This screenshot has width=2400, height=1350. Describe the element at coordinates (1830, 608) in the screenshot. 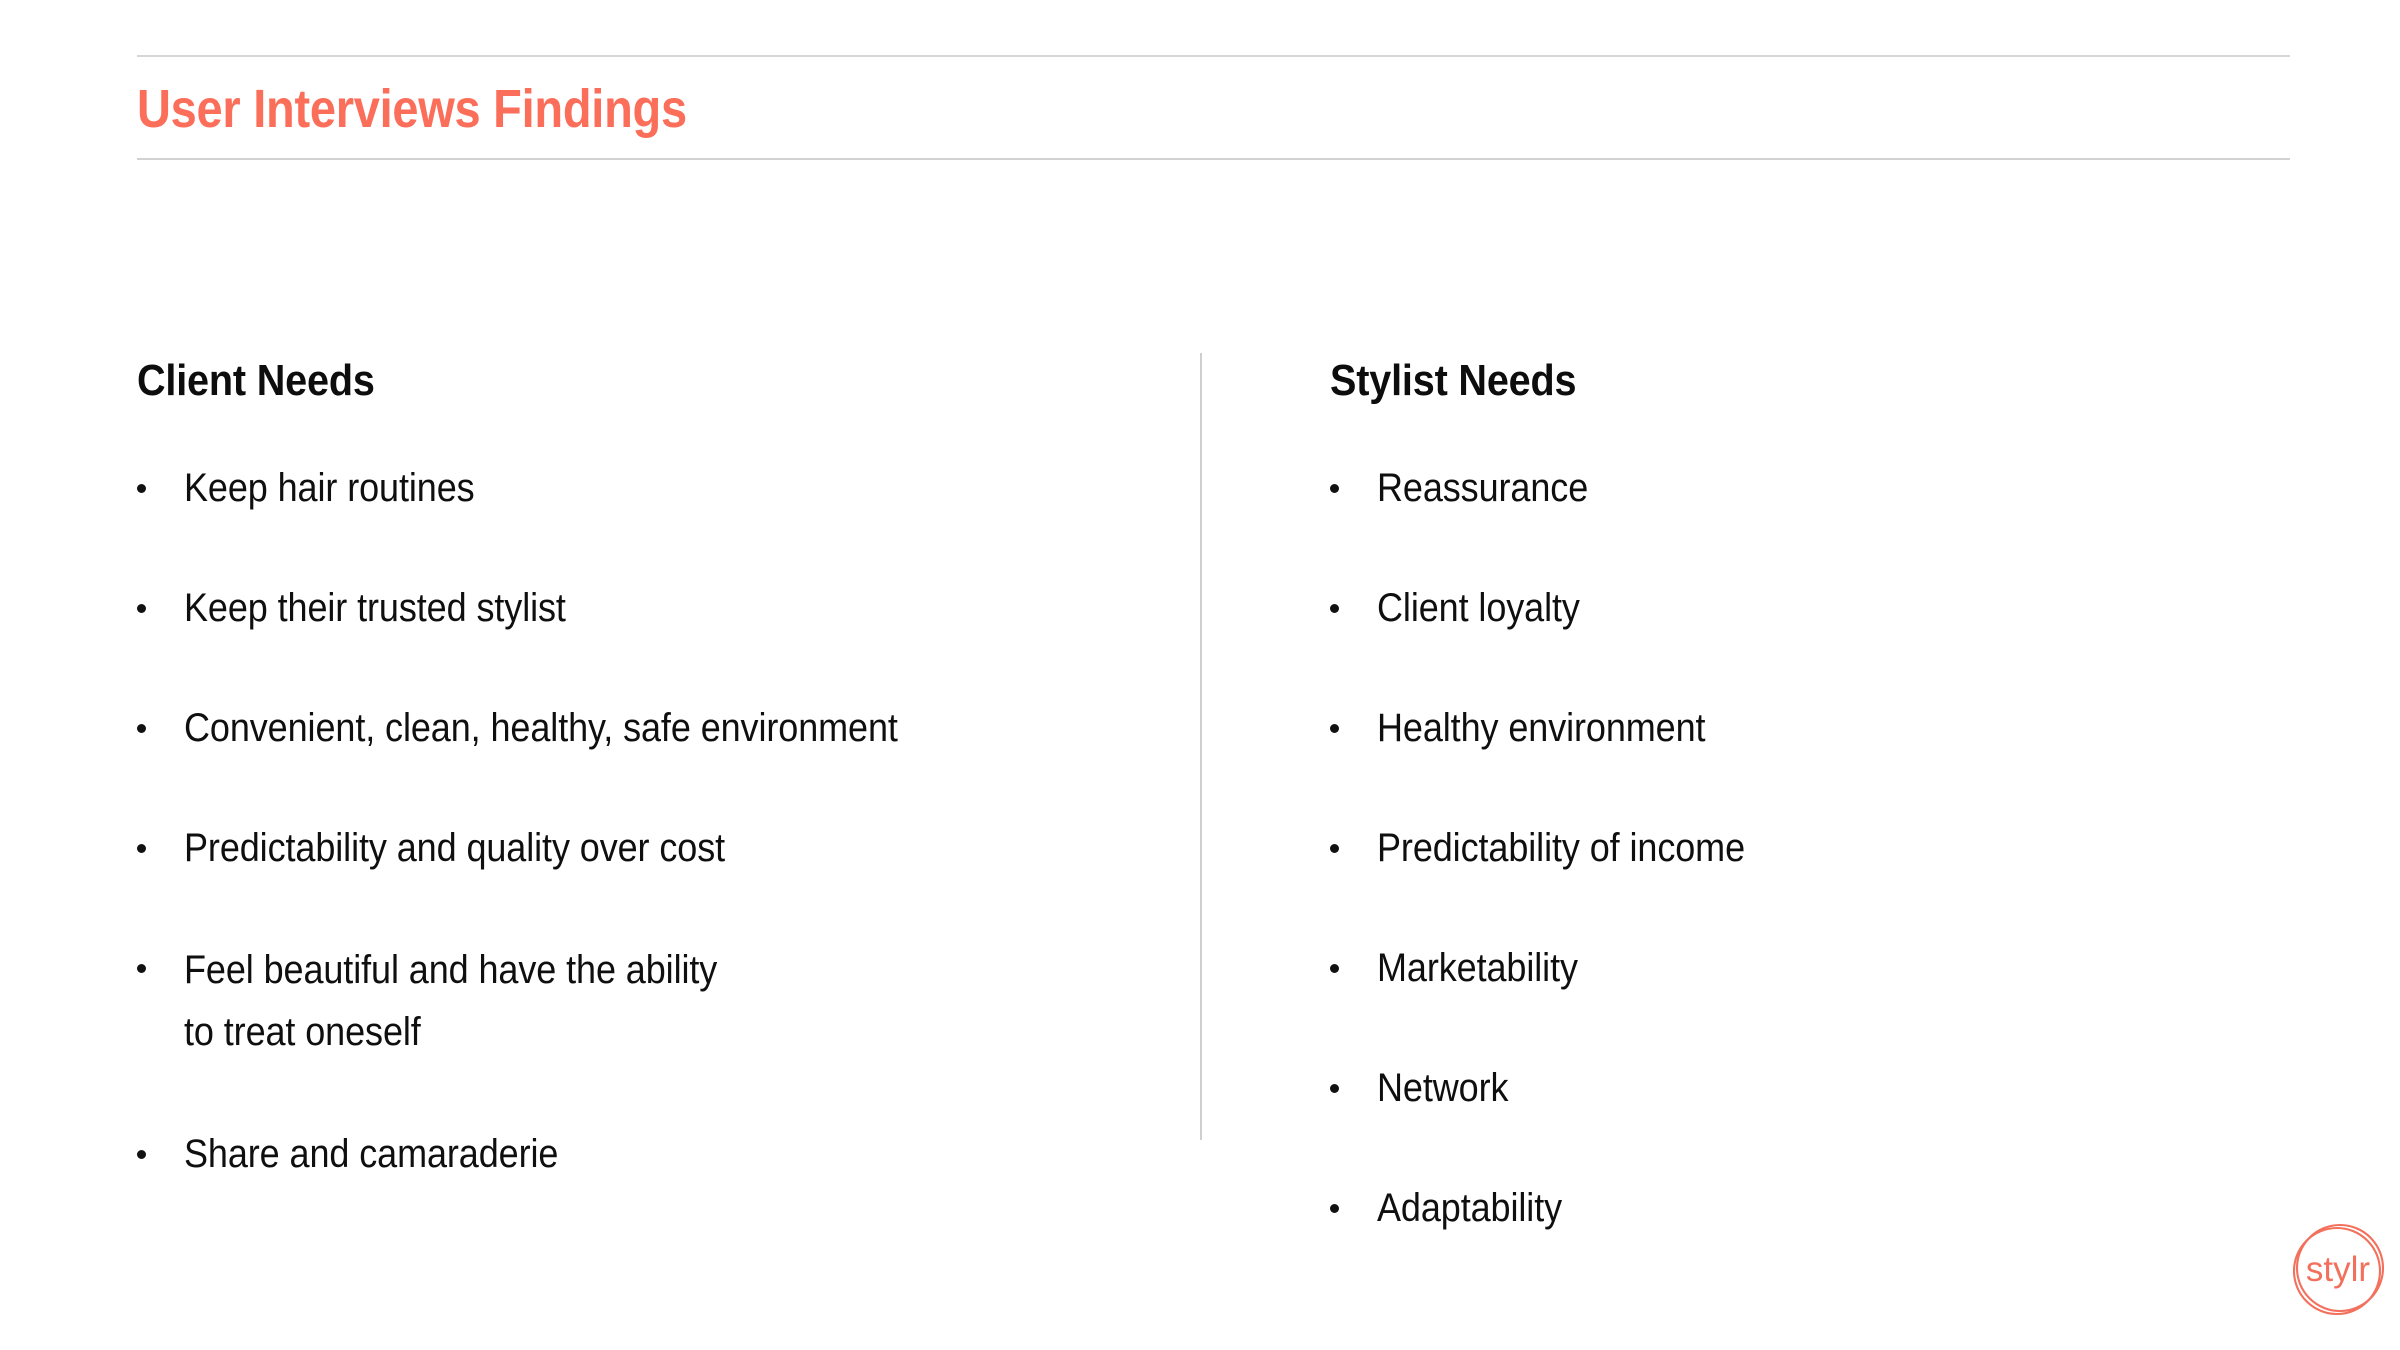

I see `list-item: Client loyalty` at that location.